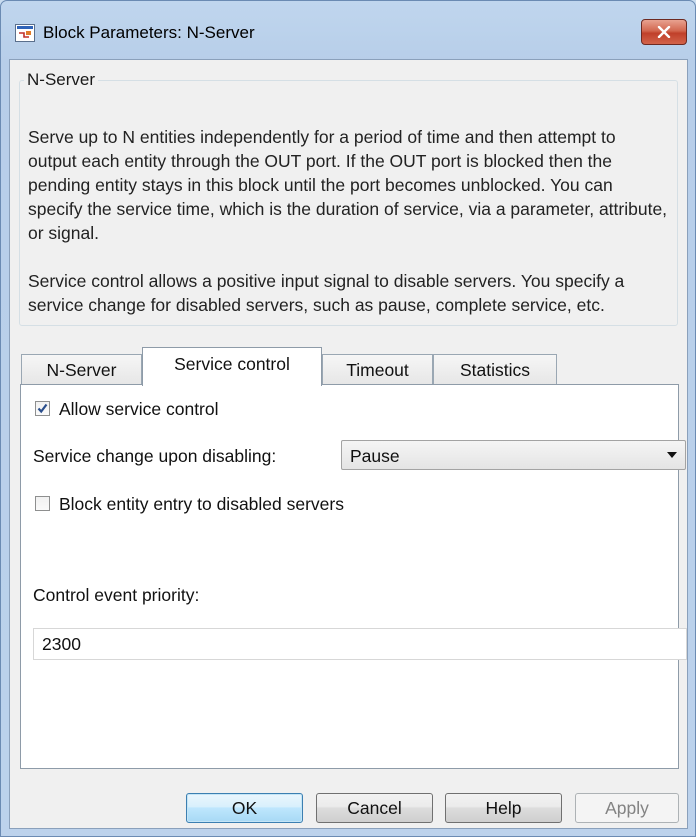 The height and width of the screenshot is (837, 696). What do you see at coordinates (61, 79) in the screenshot?
I see `group-legend: N-Server` at bounding box center [61, 79].